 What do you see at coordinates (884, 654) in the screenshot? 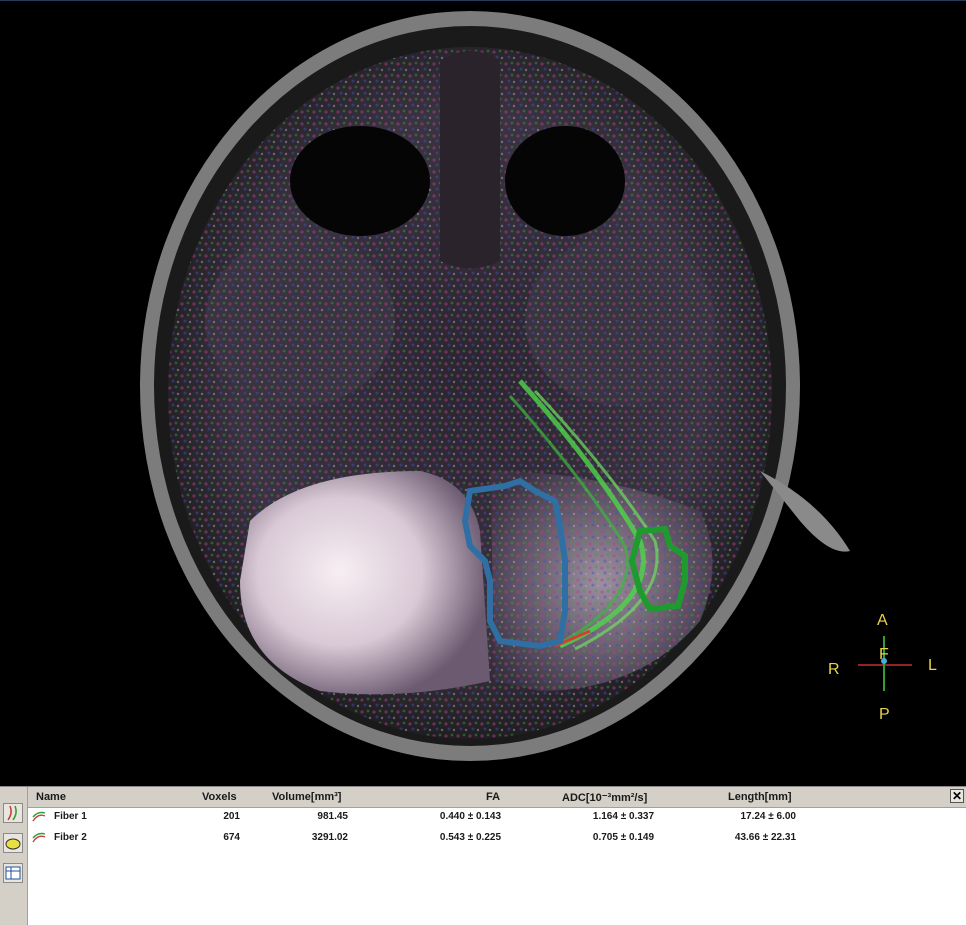
I see `orientation-foot: F` at bounding box center [884, 654].